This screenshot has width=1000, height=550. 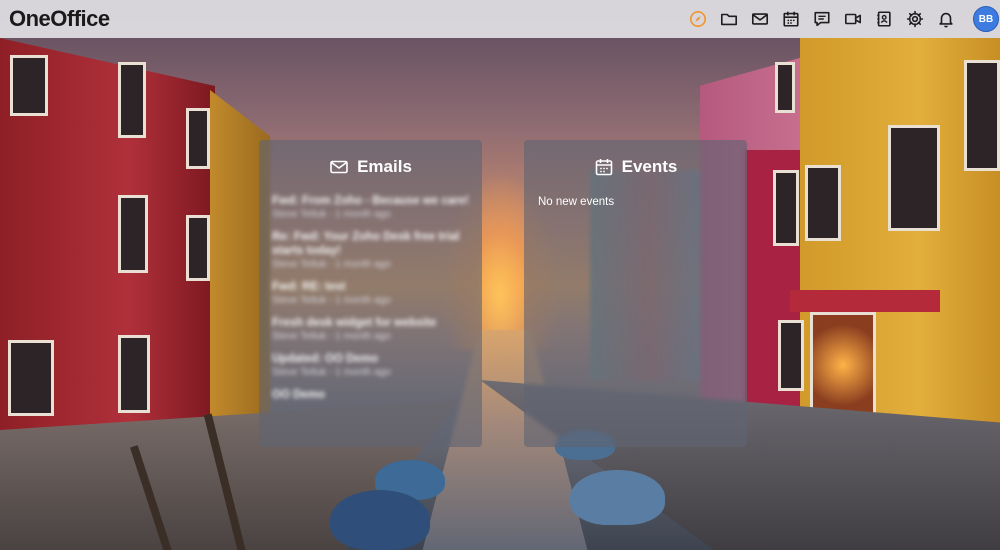 What do you see at coordinates (500, 19) in the screenshot?
I see `top-bar: OneOffice BB` at bounding box center [500, 19].